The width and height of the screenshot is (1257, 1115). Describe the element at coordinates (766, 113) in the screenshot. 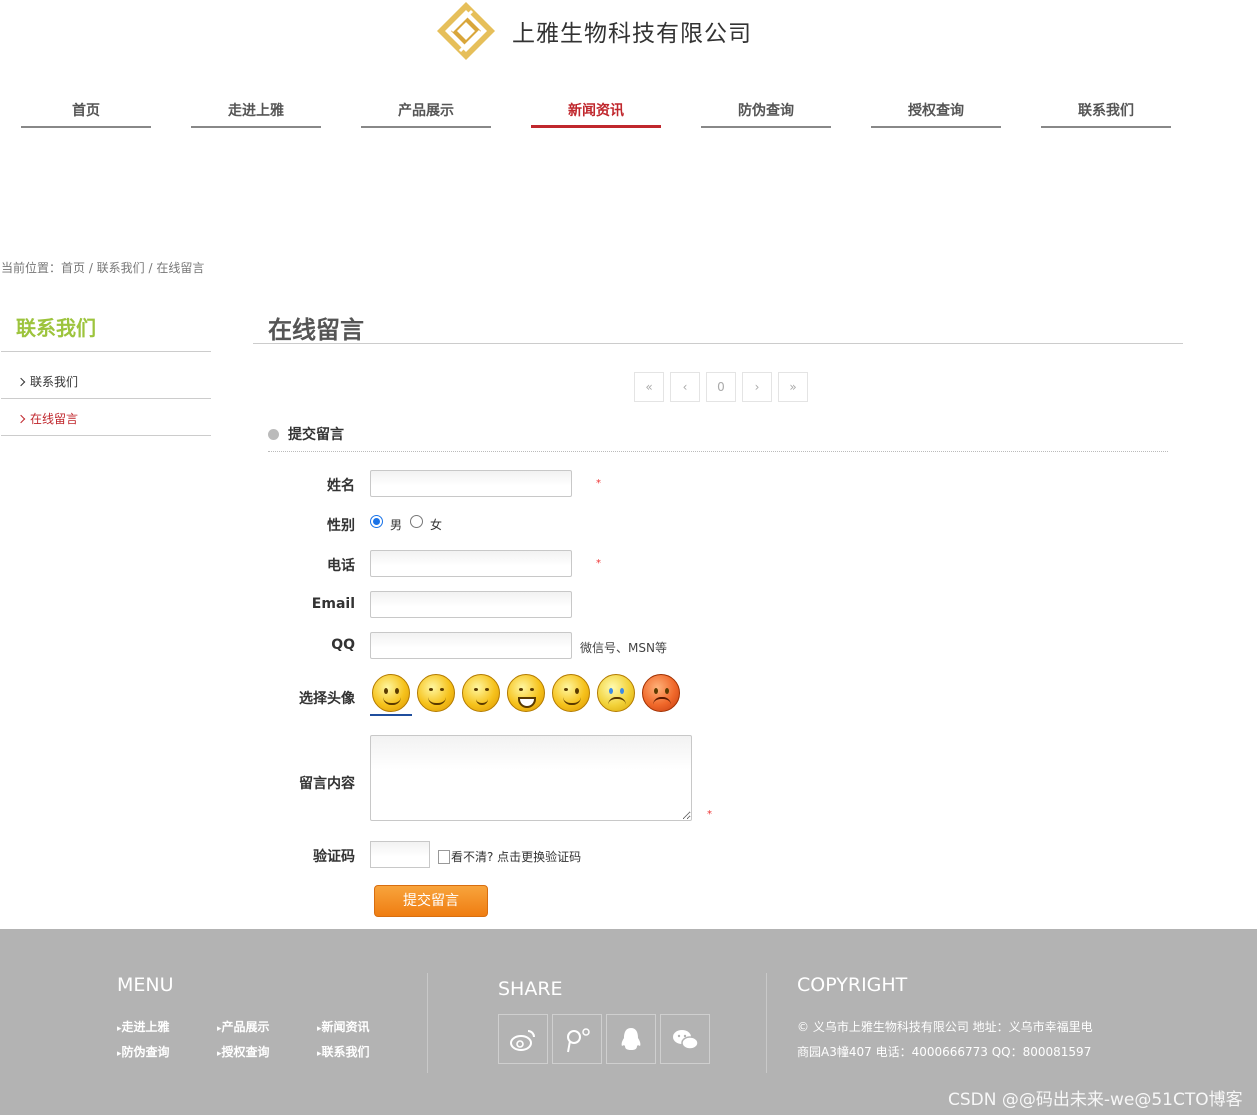

I see `nav-item-anti-counterfeit: 防伪查询` at that location.